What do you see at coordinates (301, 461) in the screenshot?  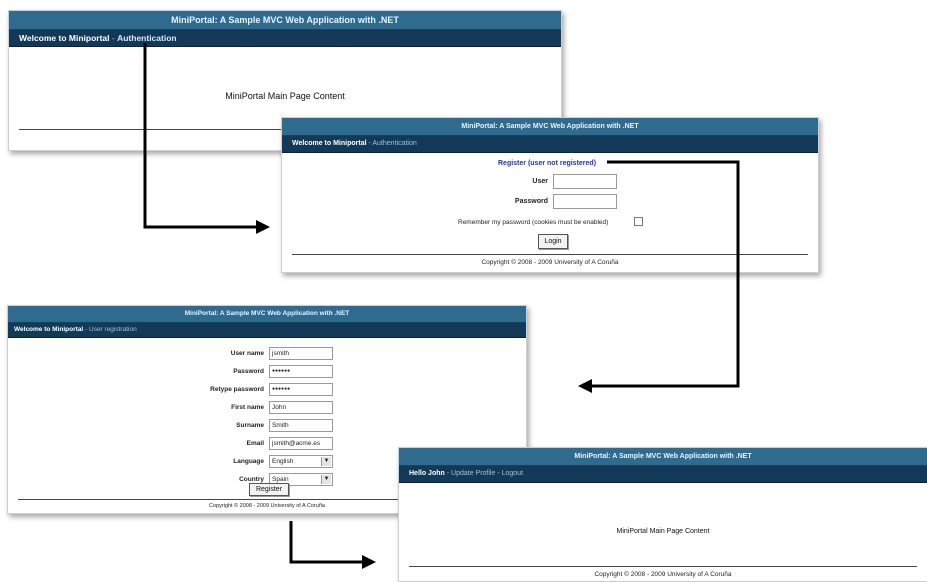 I see `language-select: English ▼` at bounding box center [301, 461].